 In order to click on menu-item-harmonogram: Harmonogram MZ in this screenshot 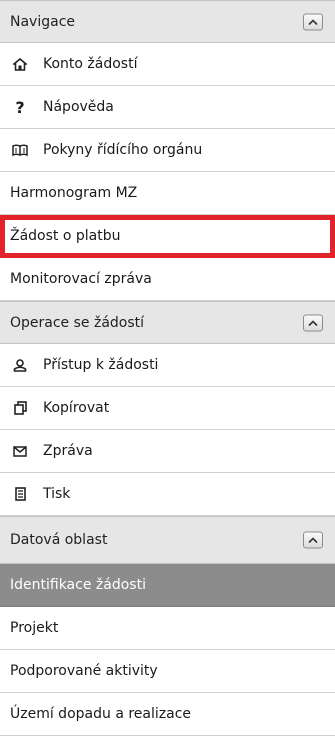, I will do `click(167, 193)`.